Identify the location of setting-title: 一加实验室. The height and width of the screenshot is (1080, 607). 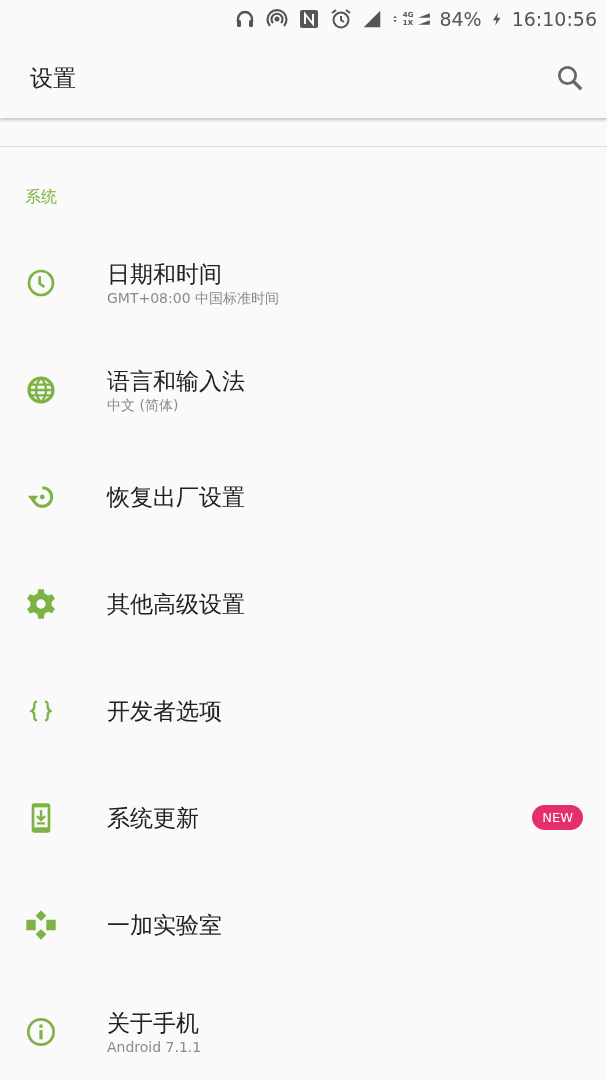
(345, 924).